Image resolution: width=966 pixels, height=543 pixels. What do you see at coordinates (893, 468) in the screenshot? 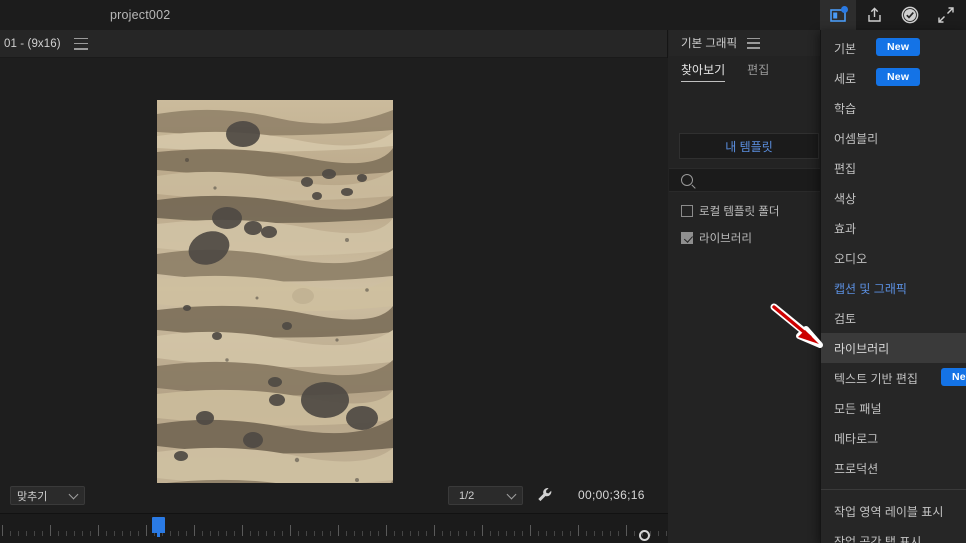
I see `workspace-menu-item: 프로덕션` at bounding box center [893, 468].